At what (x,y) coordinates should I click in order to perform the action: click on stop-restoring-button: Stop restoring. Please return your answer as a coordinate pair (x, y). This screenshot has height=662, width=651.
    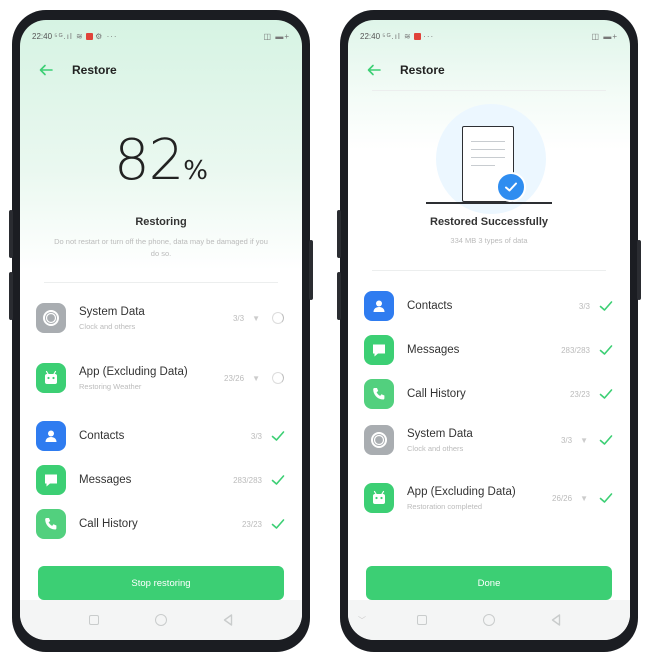
    Looking at the image, I should click on (161, 583).